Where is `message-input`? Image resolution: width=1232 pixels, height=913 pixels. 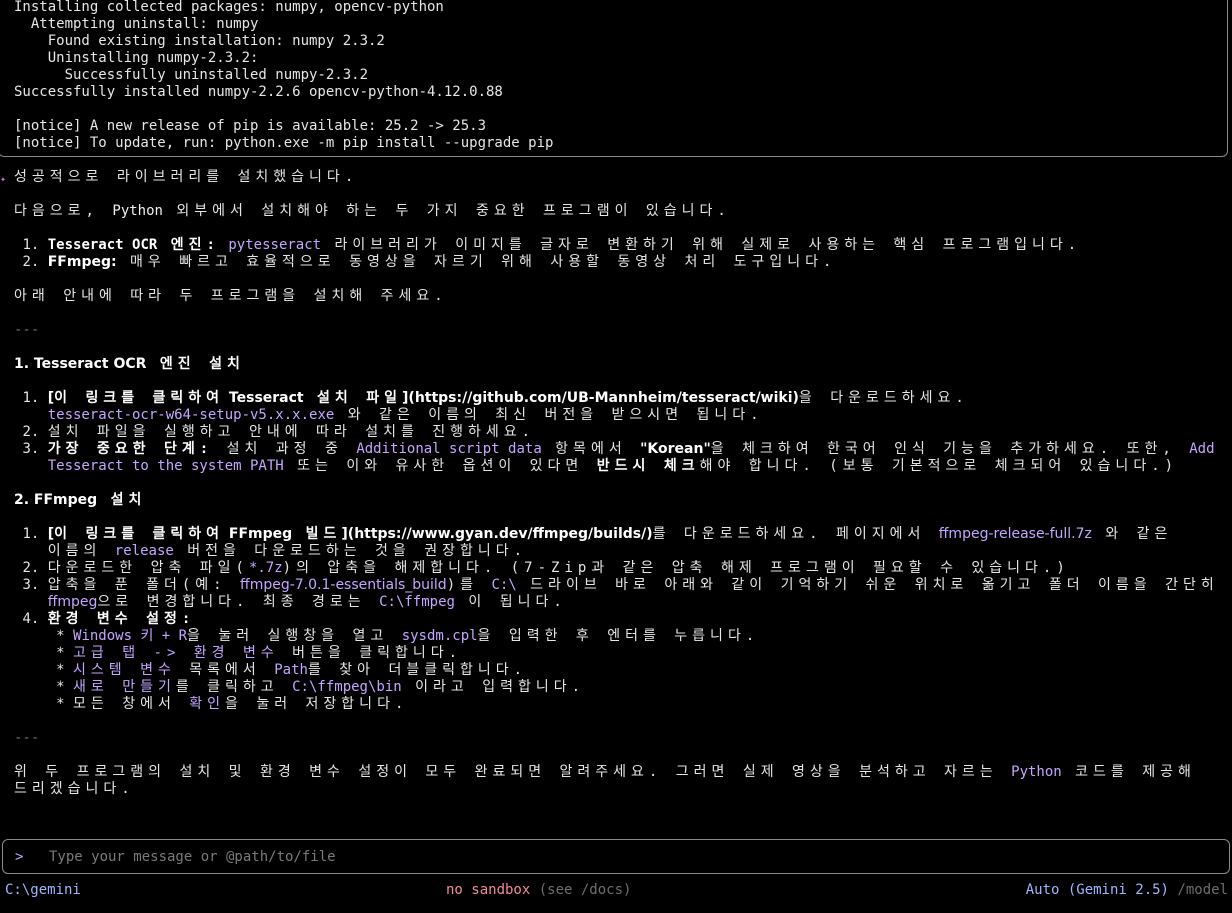
message-input is located at coordinates (629, 857).